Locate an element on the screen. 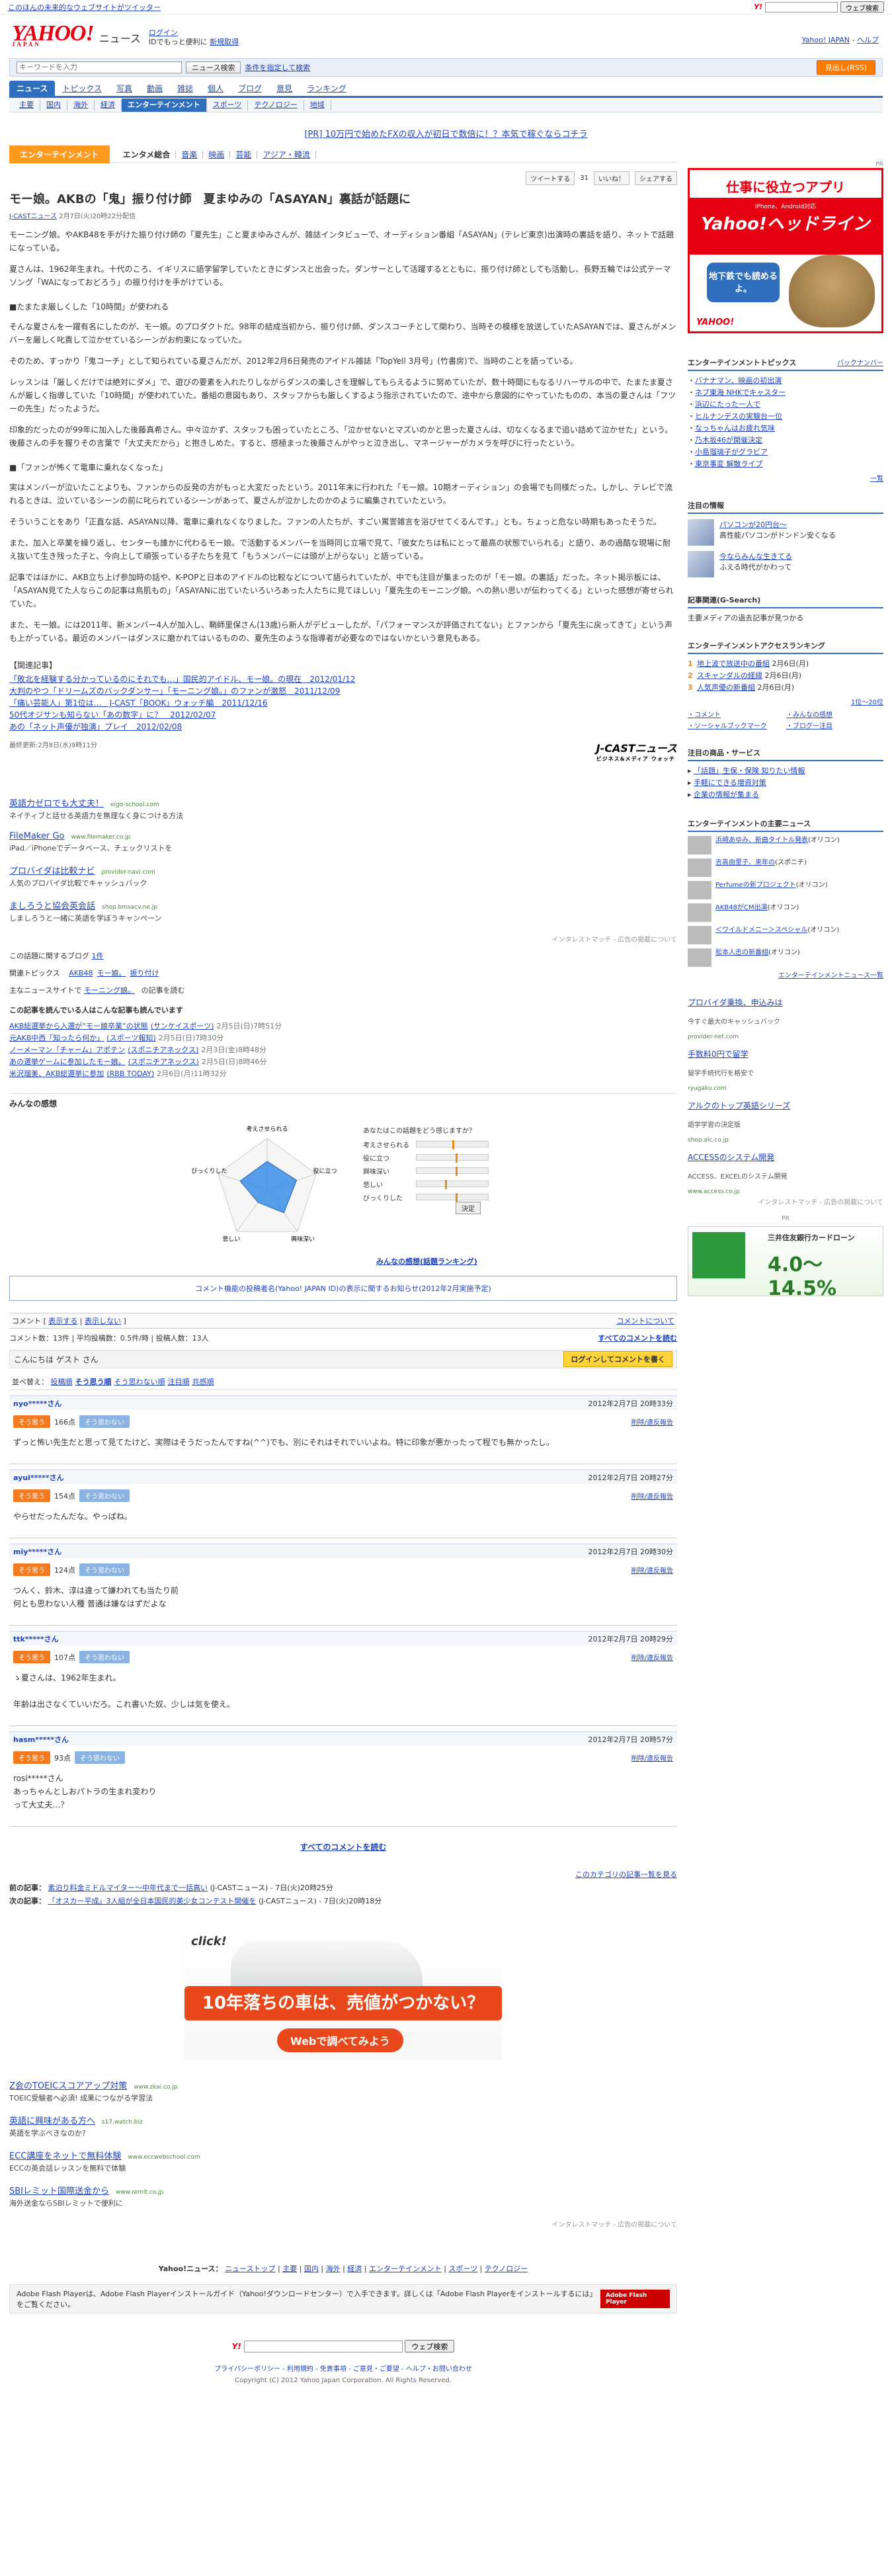 This screenshot has width=892, height=2576. news-link: 浜崎あゆみ、新曲タイトル発表 is located at coordinates (761, 840).